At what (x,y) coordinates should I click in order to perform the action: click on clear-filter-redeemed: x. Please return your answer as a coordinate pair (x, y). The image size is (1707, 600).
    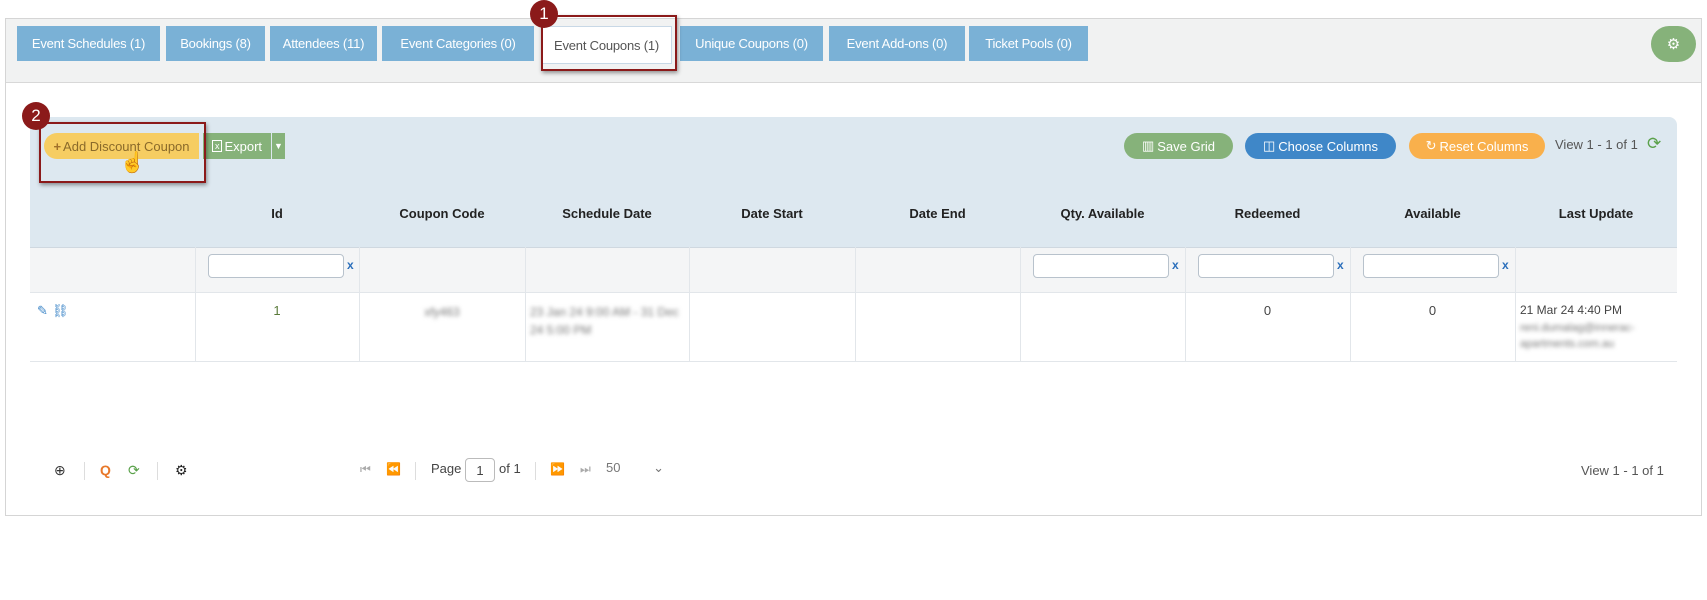
    Looking at the image, I should click on (1340, 265).